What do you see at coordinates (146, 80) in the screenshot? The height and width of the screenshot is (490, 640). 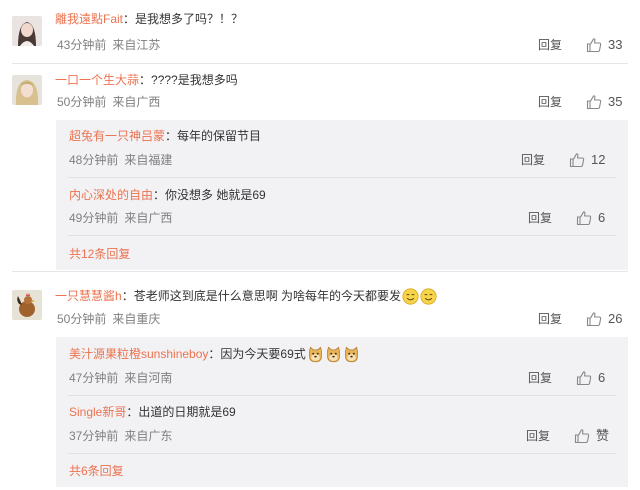 I see `comment-line: 一口一个生大蒜：????是我想多吗` at bounding box center [146, 80].